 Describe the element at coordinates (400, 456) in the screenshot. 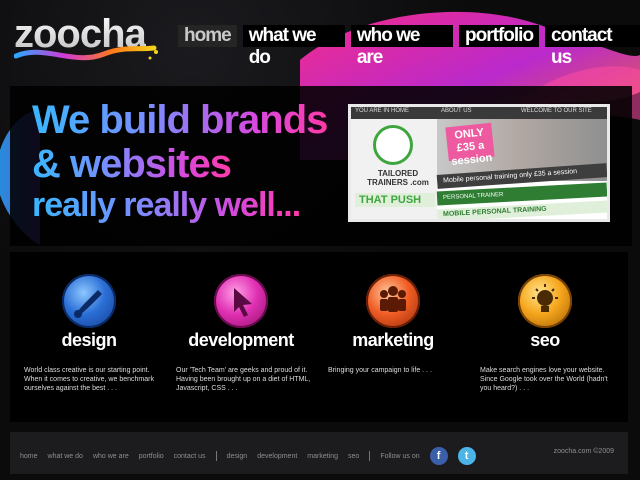

I see `footer-follow-text: Follow us on` at that location.